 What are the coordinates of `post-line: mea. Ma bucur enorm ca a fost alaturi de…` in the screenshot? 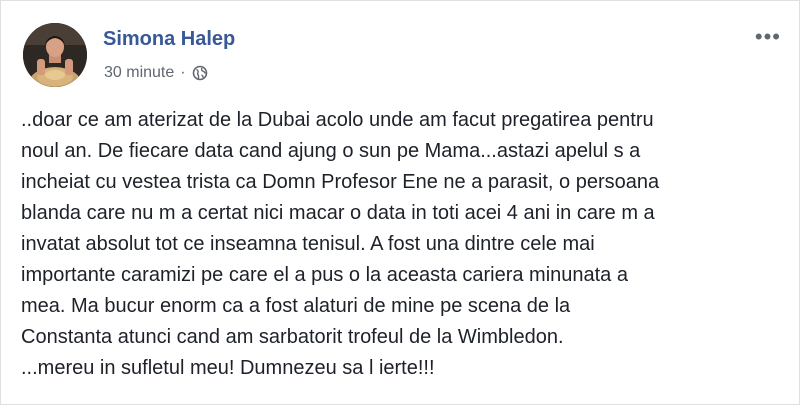 It's located at (296, 306).